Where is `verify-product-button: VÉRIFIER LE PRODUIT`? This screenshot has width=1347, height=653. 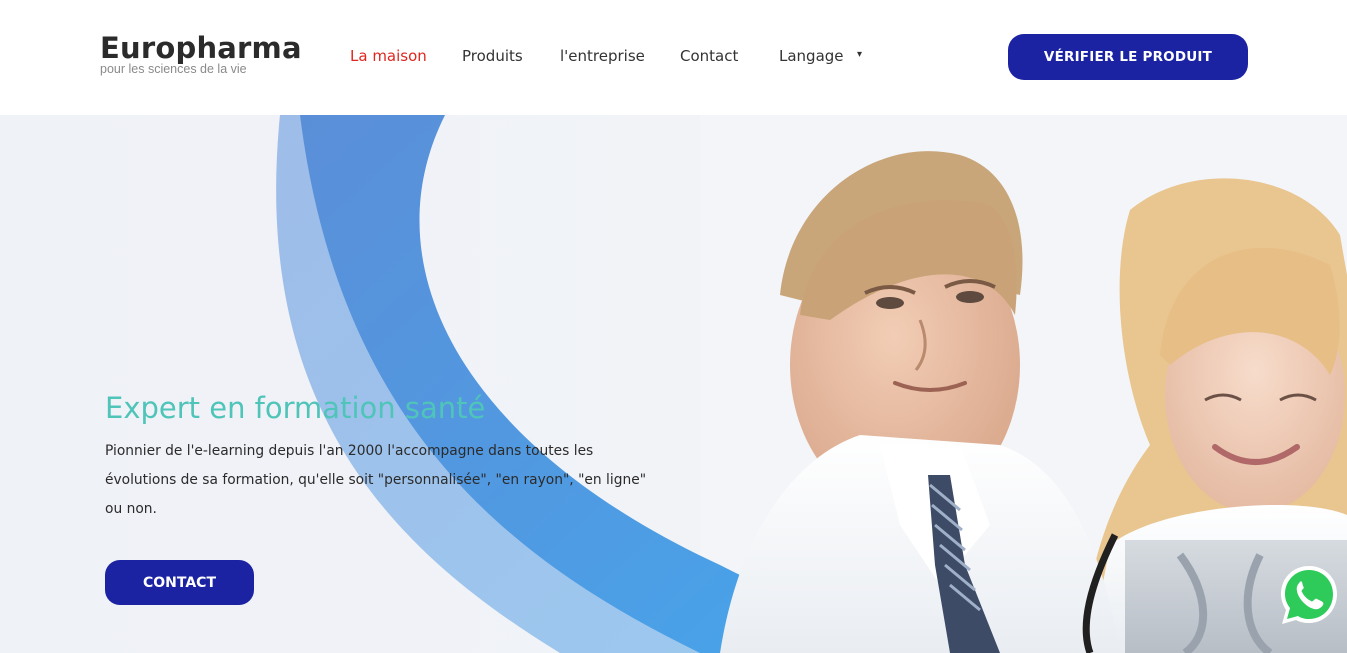 verify-product-button: VÉRIFIER LE PRODUIT is located at coordinates (1128, 57).